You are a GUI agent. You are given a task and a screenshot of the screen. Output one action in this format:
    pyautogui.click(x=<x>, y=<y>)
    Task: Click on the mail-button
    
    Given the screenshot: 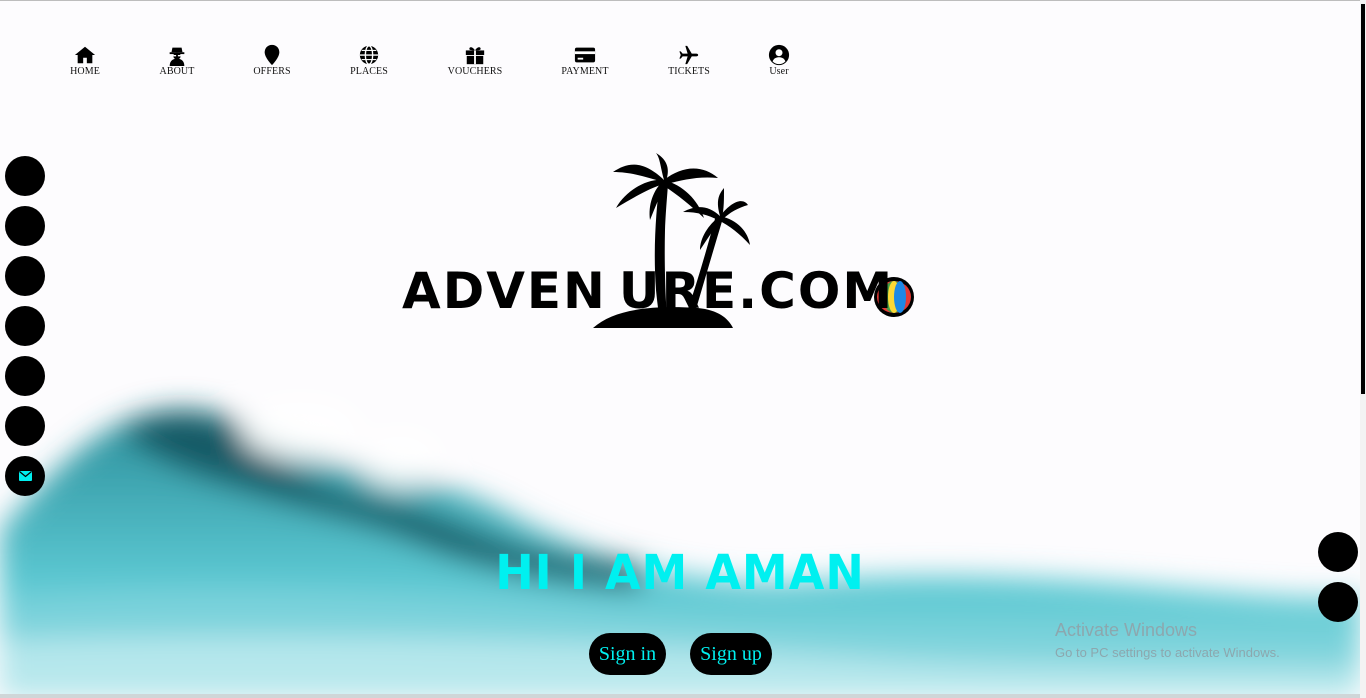 What is the action you would take?
    pyautogui.click(x=25, y=476)
    